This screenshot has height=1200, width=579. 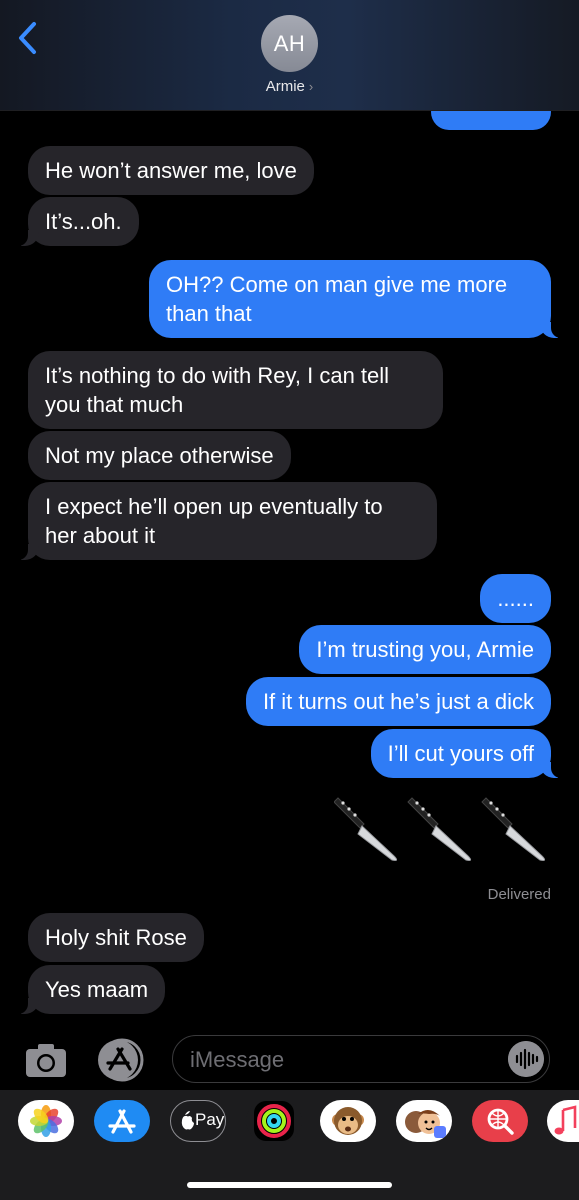 What do you see at coordinates (348, 1121) in the screenshot?
I see `monkey-animoji-icon` at bounding box center [348, 1121].